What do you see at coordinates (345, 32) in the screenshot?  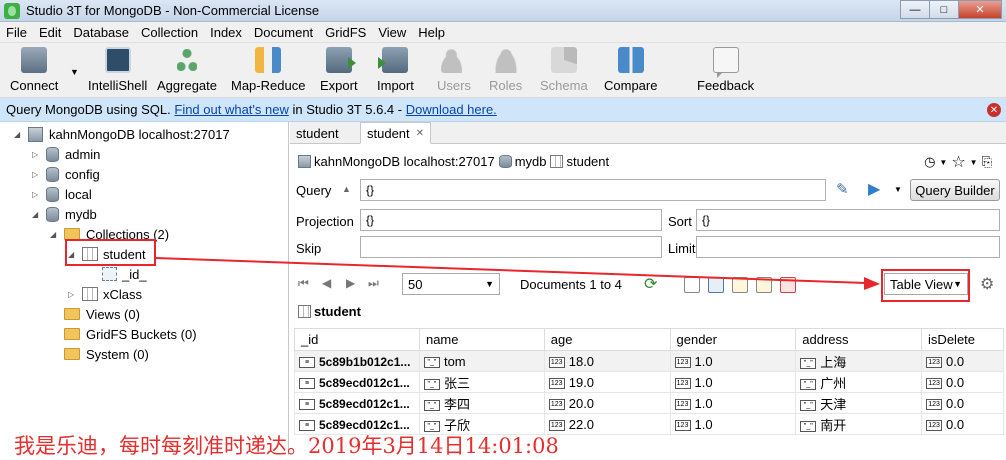 I see `menu-gridfs: GridFS` at bounding box center [345, 32].